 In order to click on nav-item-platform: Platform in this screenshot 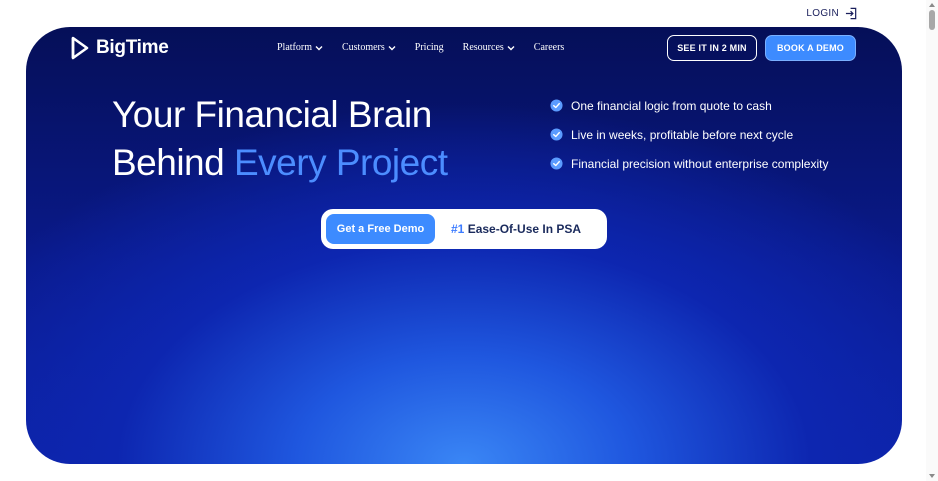, I will do `click(300, 47)`.